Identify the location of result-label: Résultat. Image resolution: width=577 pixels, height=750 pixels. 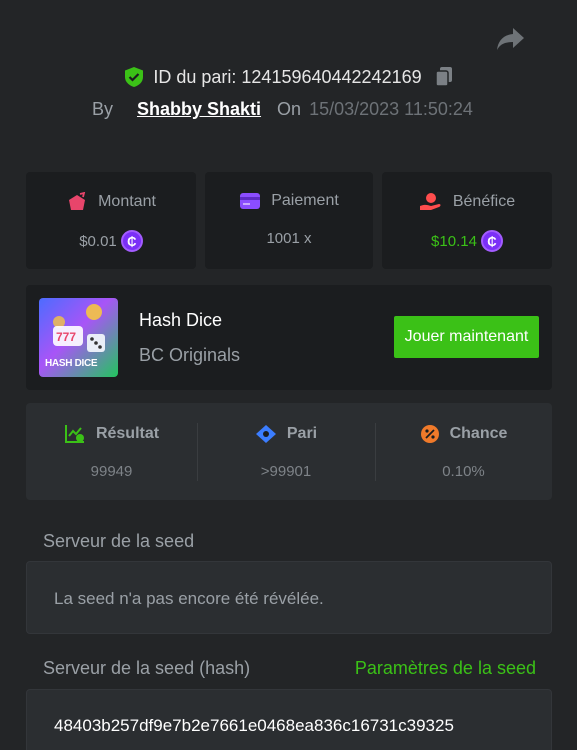
(127, 433).